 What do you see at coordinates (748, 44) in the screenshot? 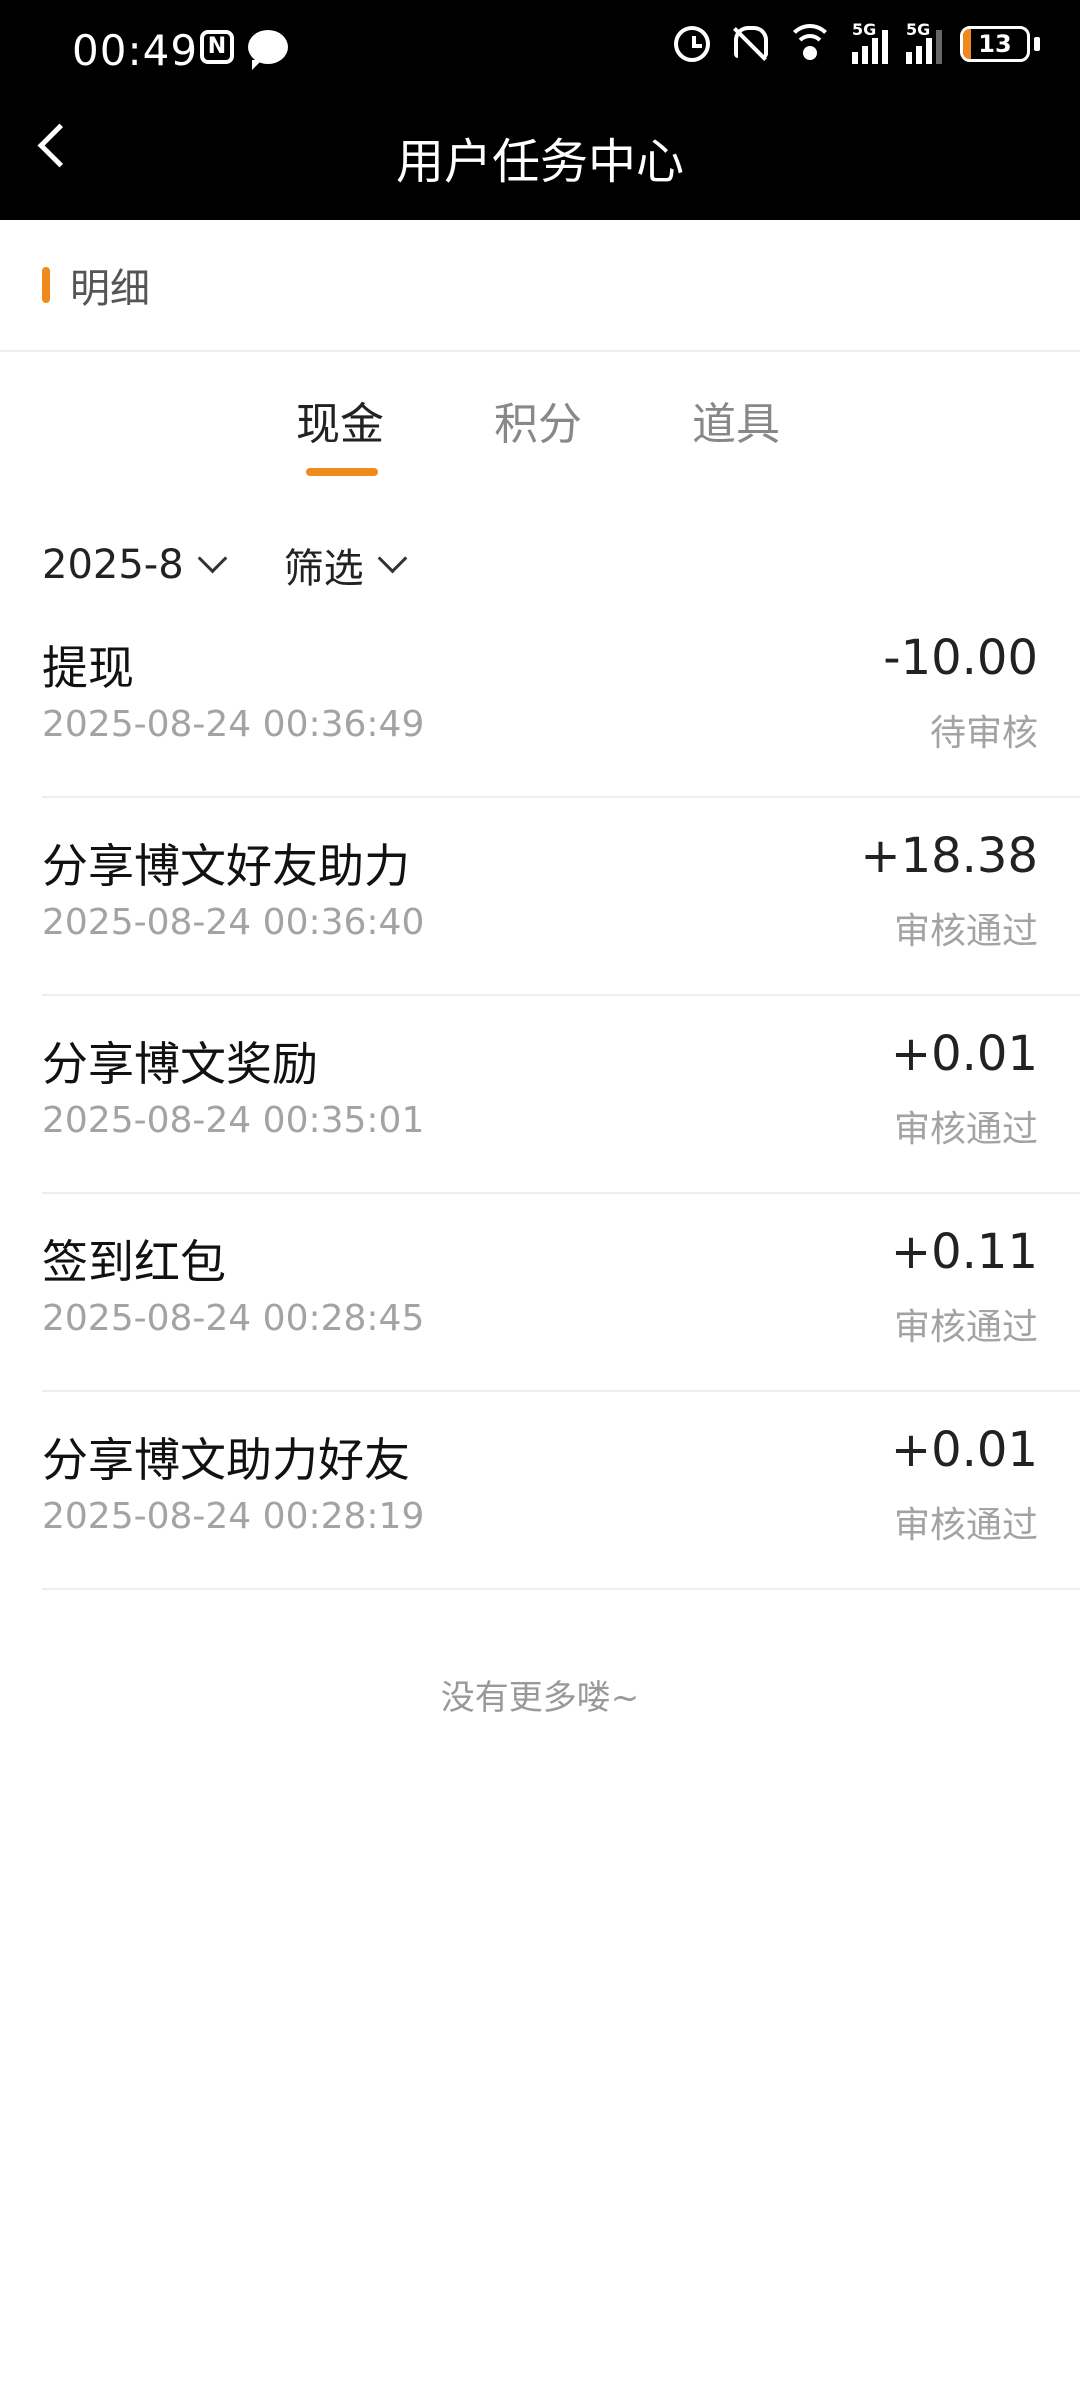
I see `bell-muted-icon` at bounding box center [748, 44].